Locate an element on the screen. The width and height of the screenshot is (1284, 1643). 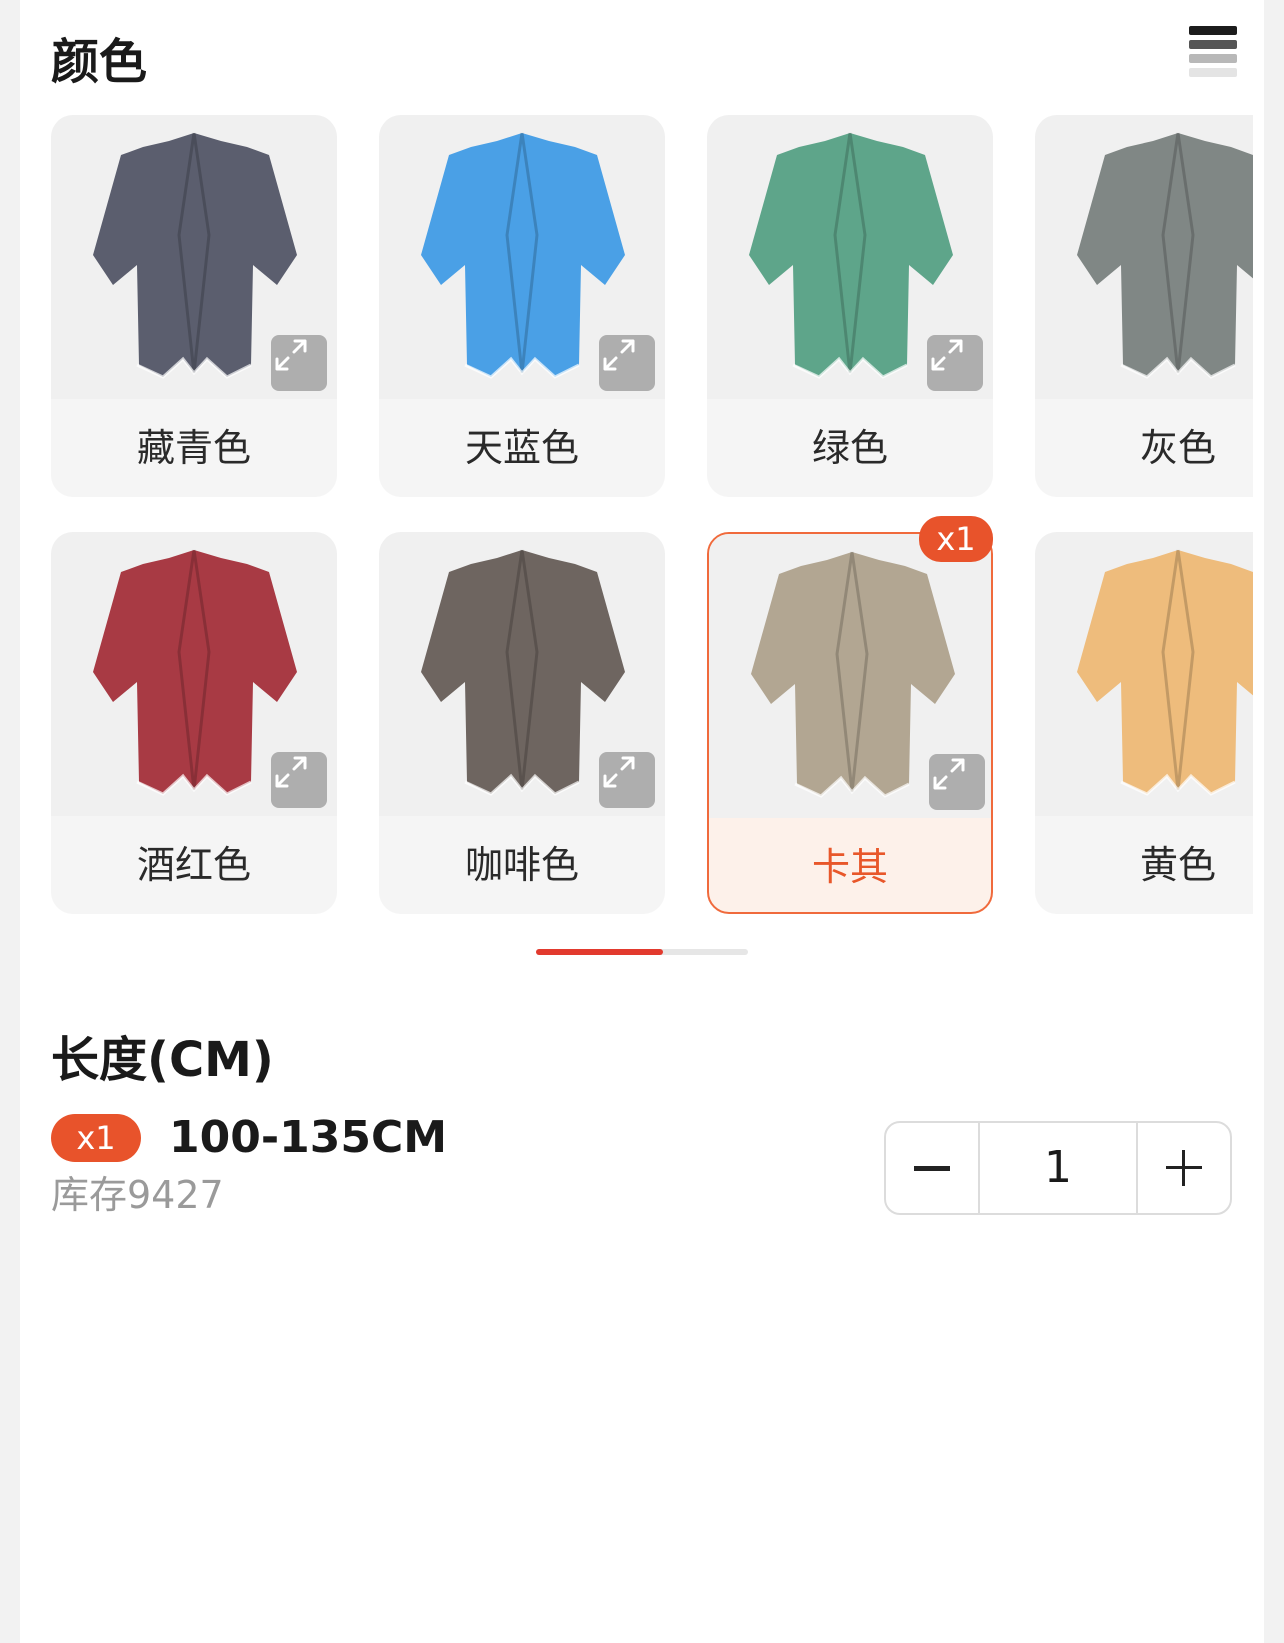
length-quantity-badge: x1 is located at coordinates (96, 1138).